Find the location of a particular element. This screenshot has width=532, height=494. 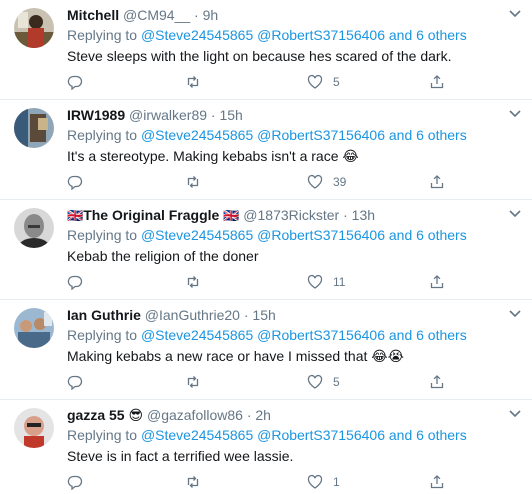

laughing-crying-emoji: 😂😭 is located at coordinates (387, 356).